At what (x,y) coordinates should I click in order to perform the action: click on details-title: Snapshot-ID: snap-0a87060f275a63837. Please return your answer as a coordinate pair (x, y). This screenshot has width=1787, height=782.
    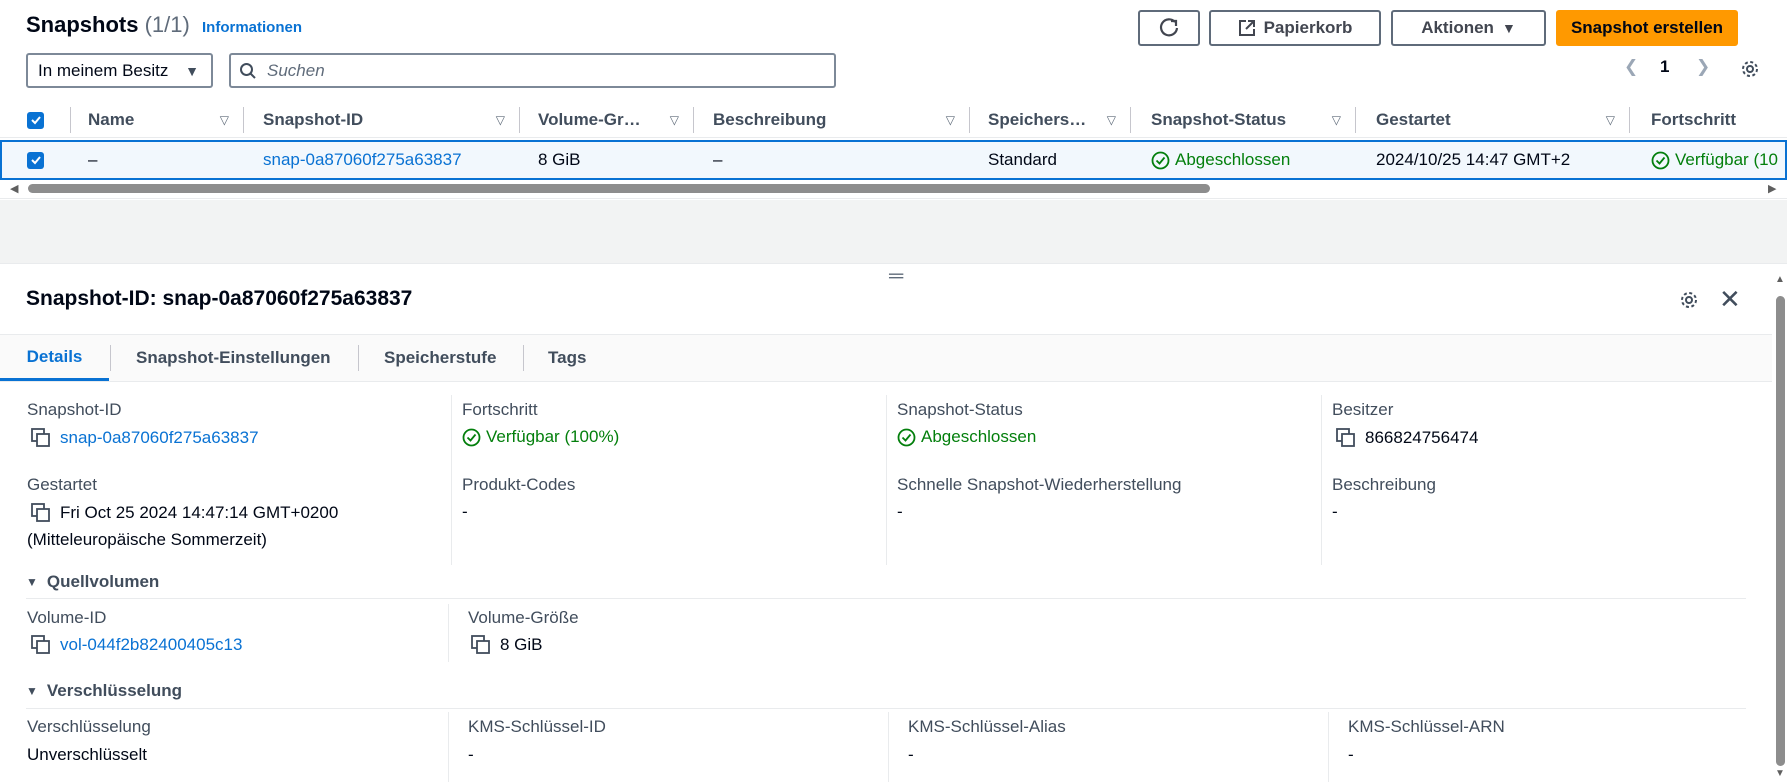
    Looking at the image, I should click on (219, 298).